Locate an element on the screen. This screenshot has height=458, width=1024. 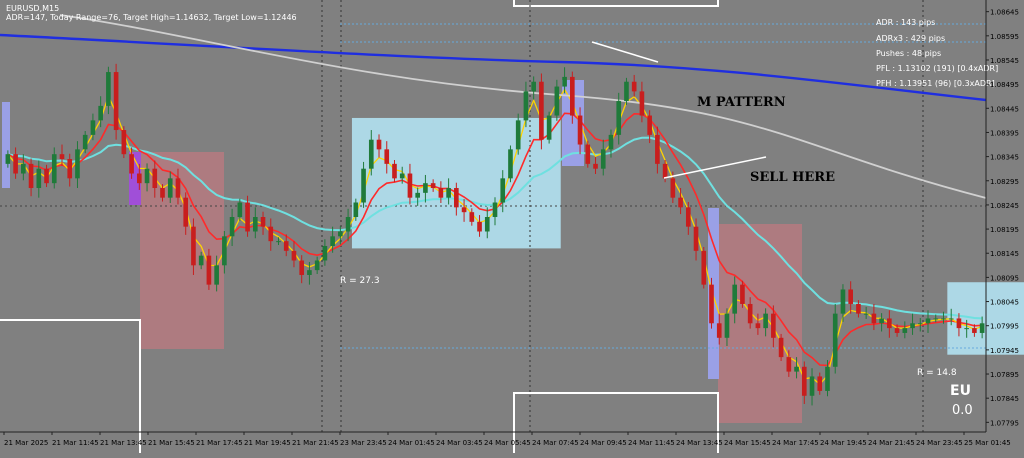
x-tick-label-19: 24 Mar 23:45 is located at coordinates (939, 443).